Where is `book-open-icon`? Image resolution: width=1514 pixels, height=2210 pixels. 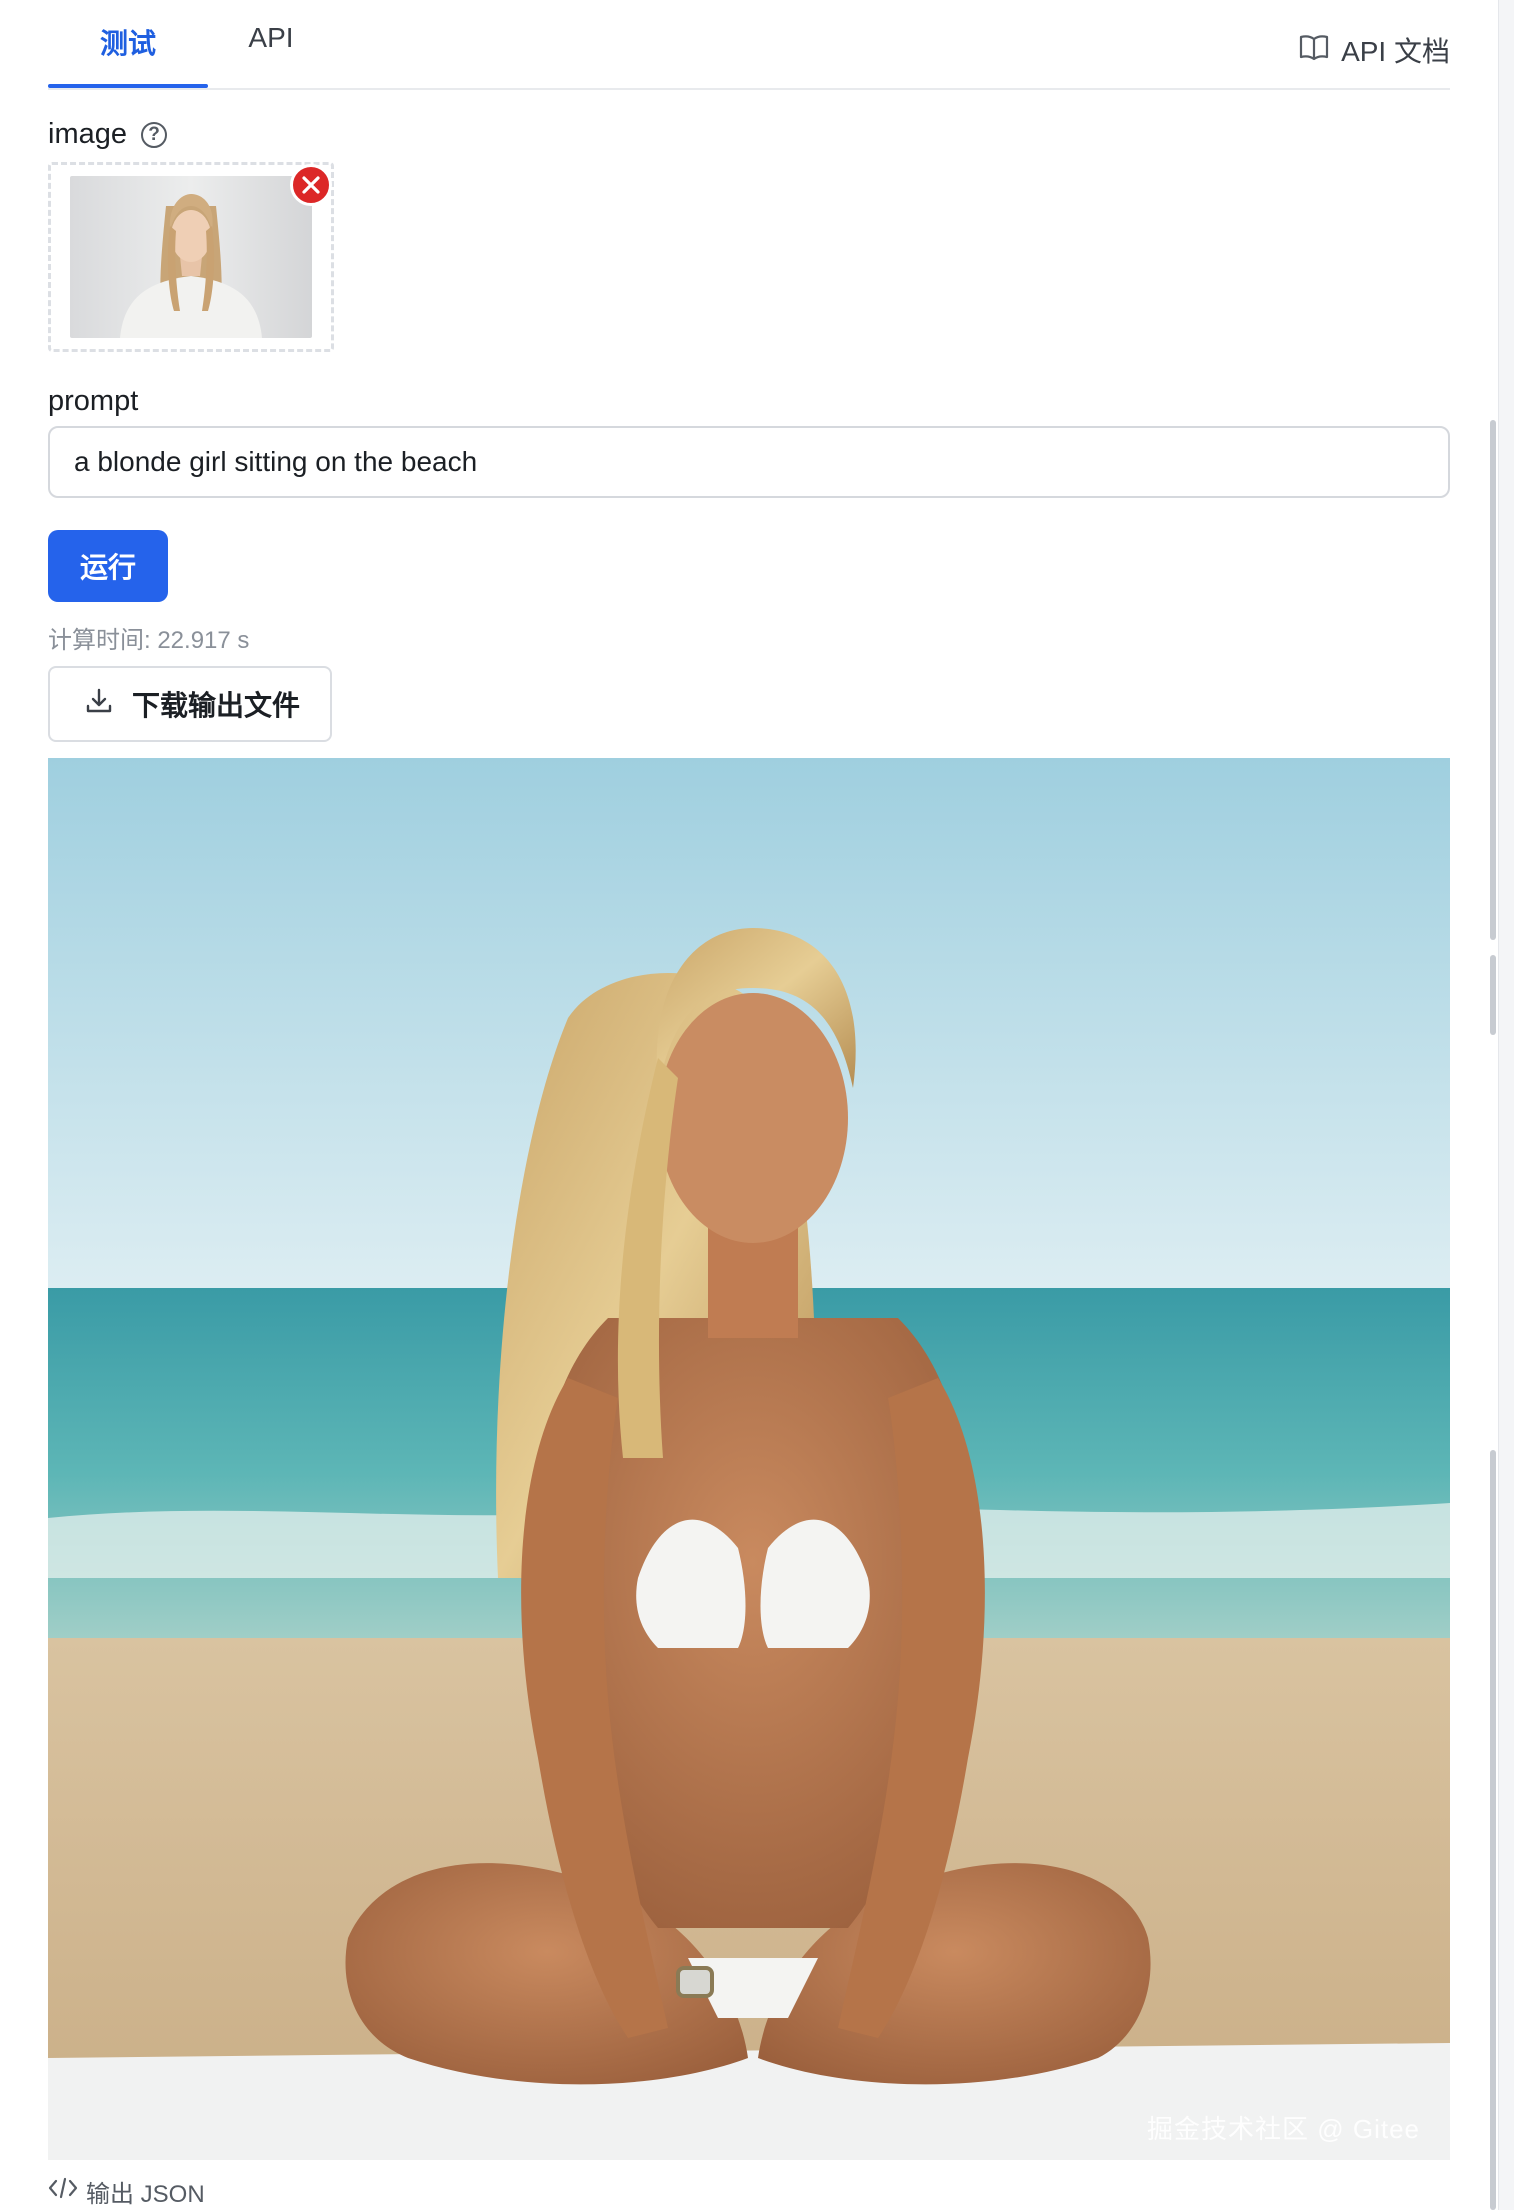
book-open-icon is located at coordinates (1314, 50).